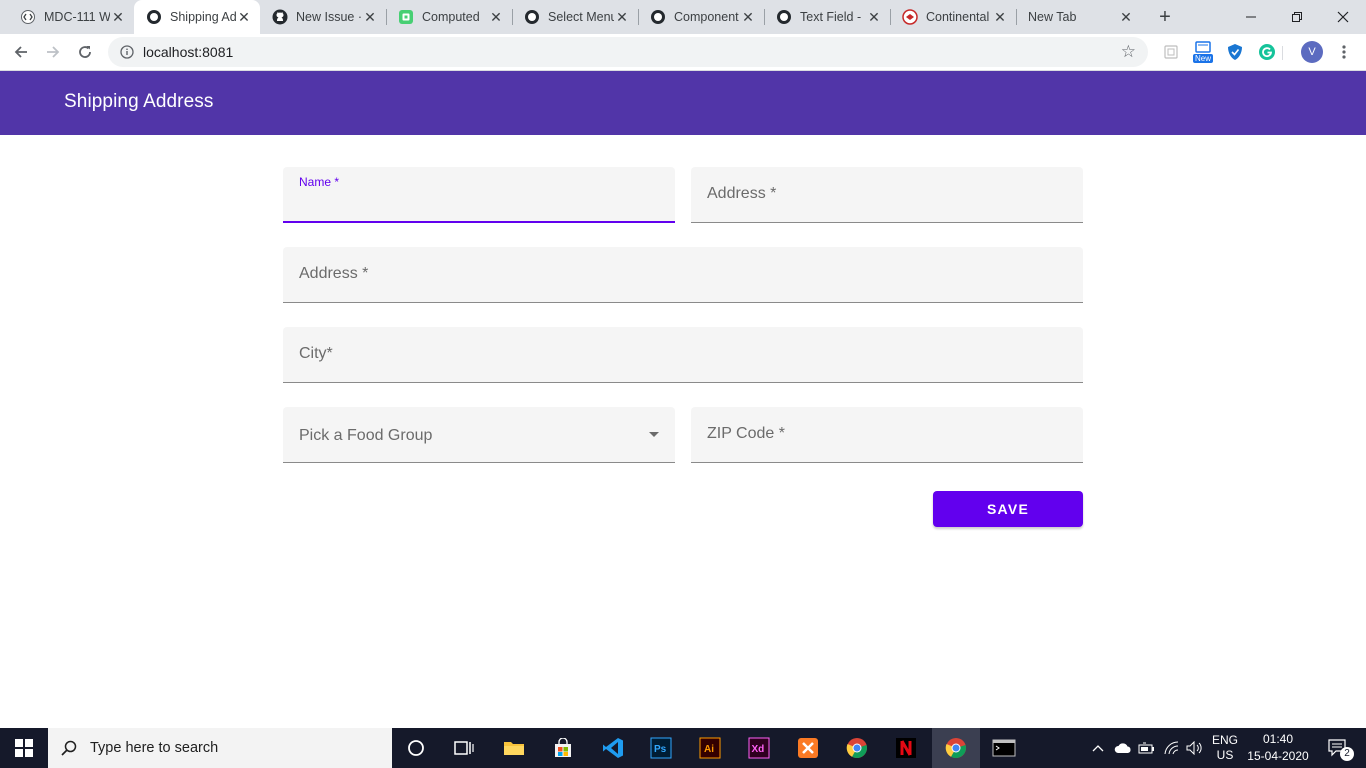 Image resolution: width=1366 pixels, height=768 pixels. I want to click on browser-tab: New Tab ✕, so click(1079, 17).